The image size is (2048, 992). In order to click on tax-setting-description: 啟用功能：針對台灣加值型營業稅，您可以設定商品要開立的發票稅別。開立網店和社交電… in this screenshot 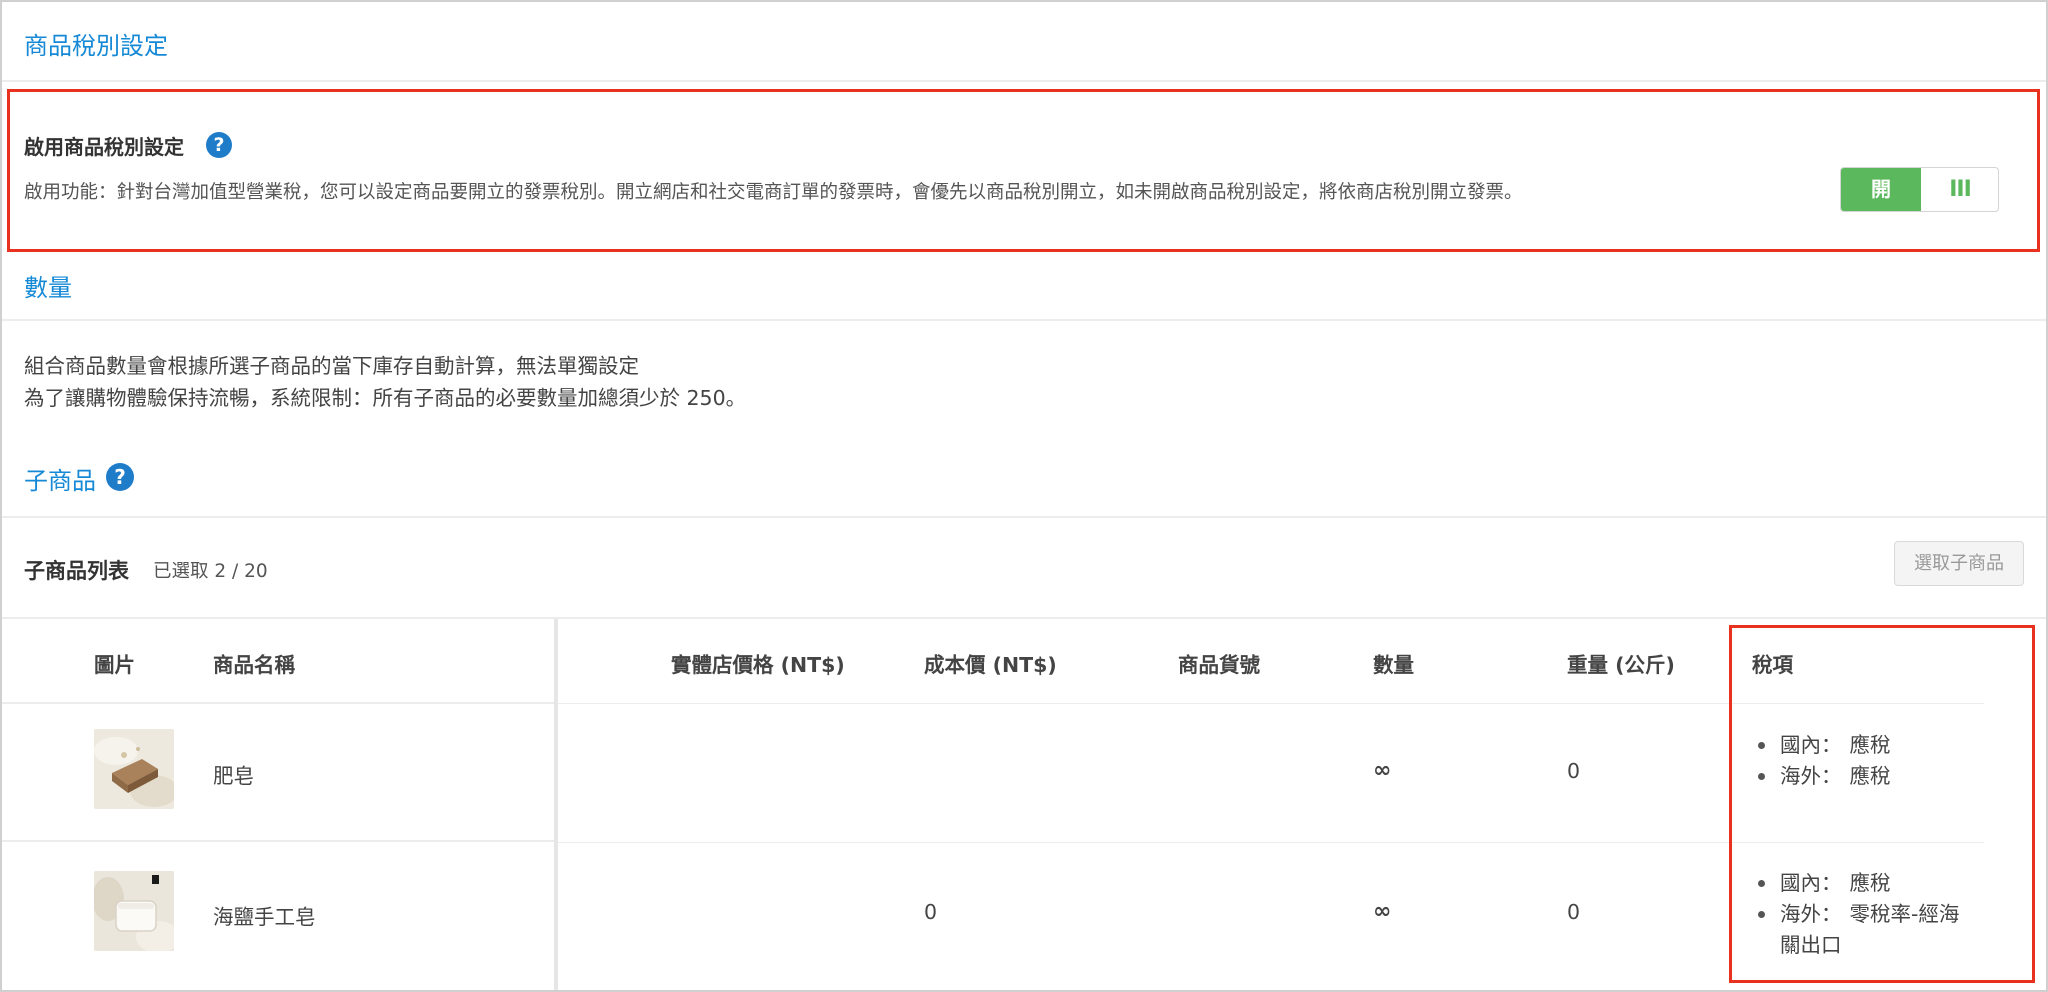, I will do `click(773, 192)`.